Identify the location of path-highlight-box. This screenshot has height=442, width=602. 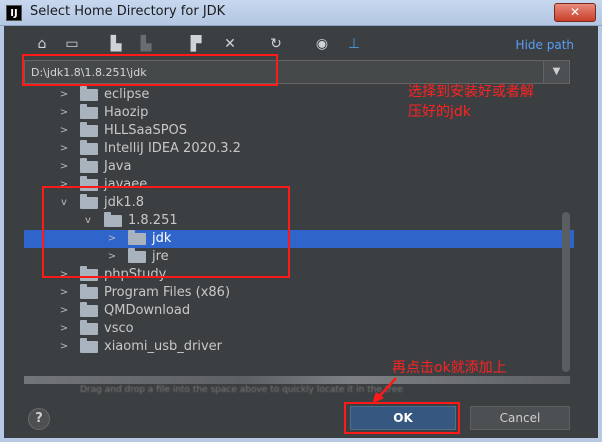
(150, 70).